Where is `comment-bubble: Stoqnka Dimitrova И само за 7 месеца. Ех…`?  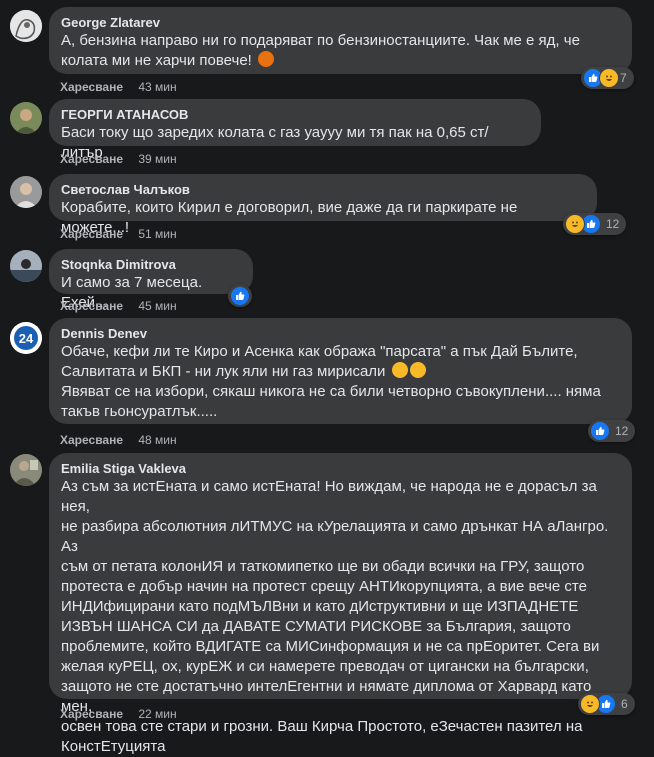 comment-bubble: Stoqnka Dimitrova И само за 7 месеца. Ех… is located at coordinates (151, 280).